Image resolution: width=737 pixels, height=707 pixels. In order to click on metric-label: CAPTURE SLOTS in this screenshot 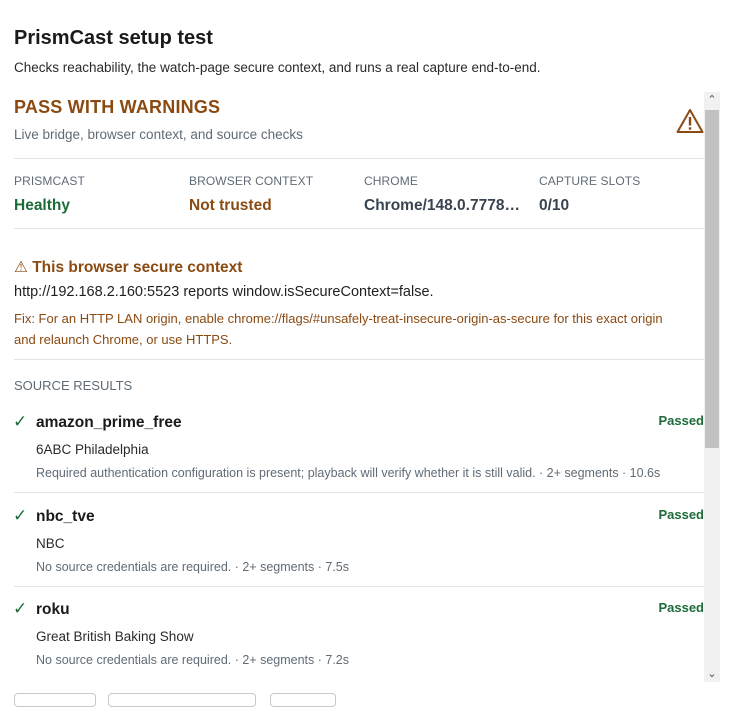, I will do `click(590, 181)`.